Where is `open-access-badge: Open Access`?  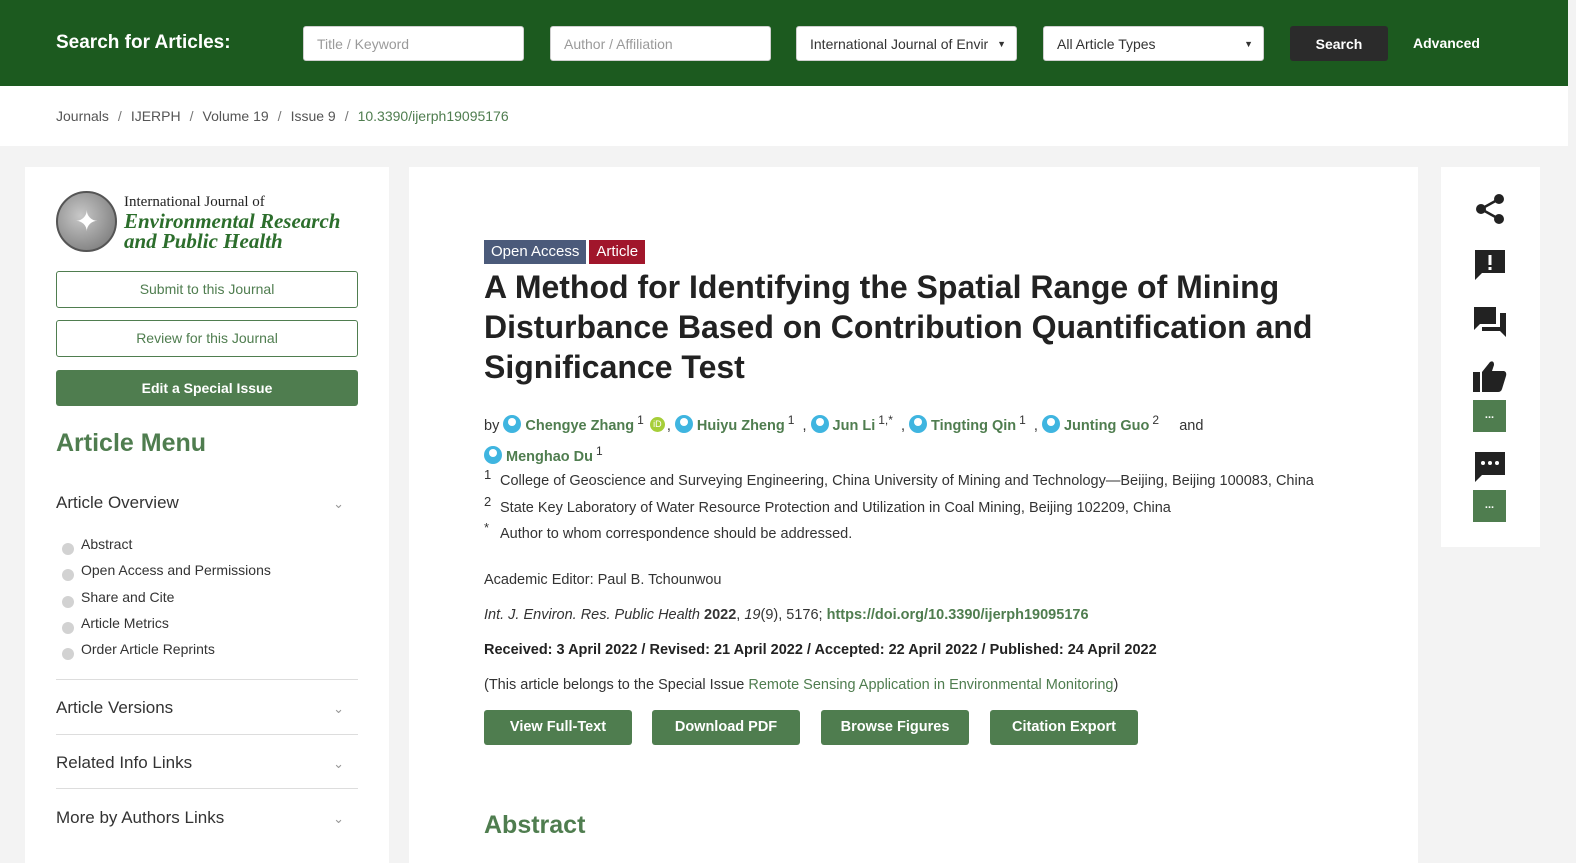 open-access-badge: Open Access is located at coordinates (535, 252).